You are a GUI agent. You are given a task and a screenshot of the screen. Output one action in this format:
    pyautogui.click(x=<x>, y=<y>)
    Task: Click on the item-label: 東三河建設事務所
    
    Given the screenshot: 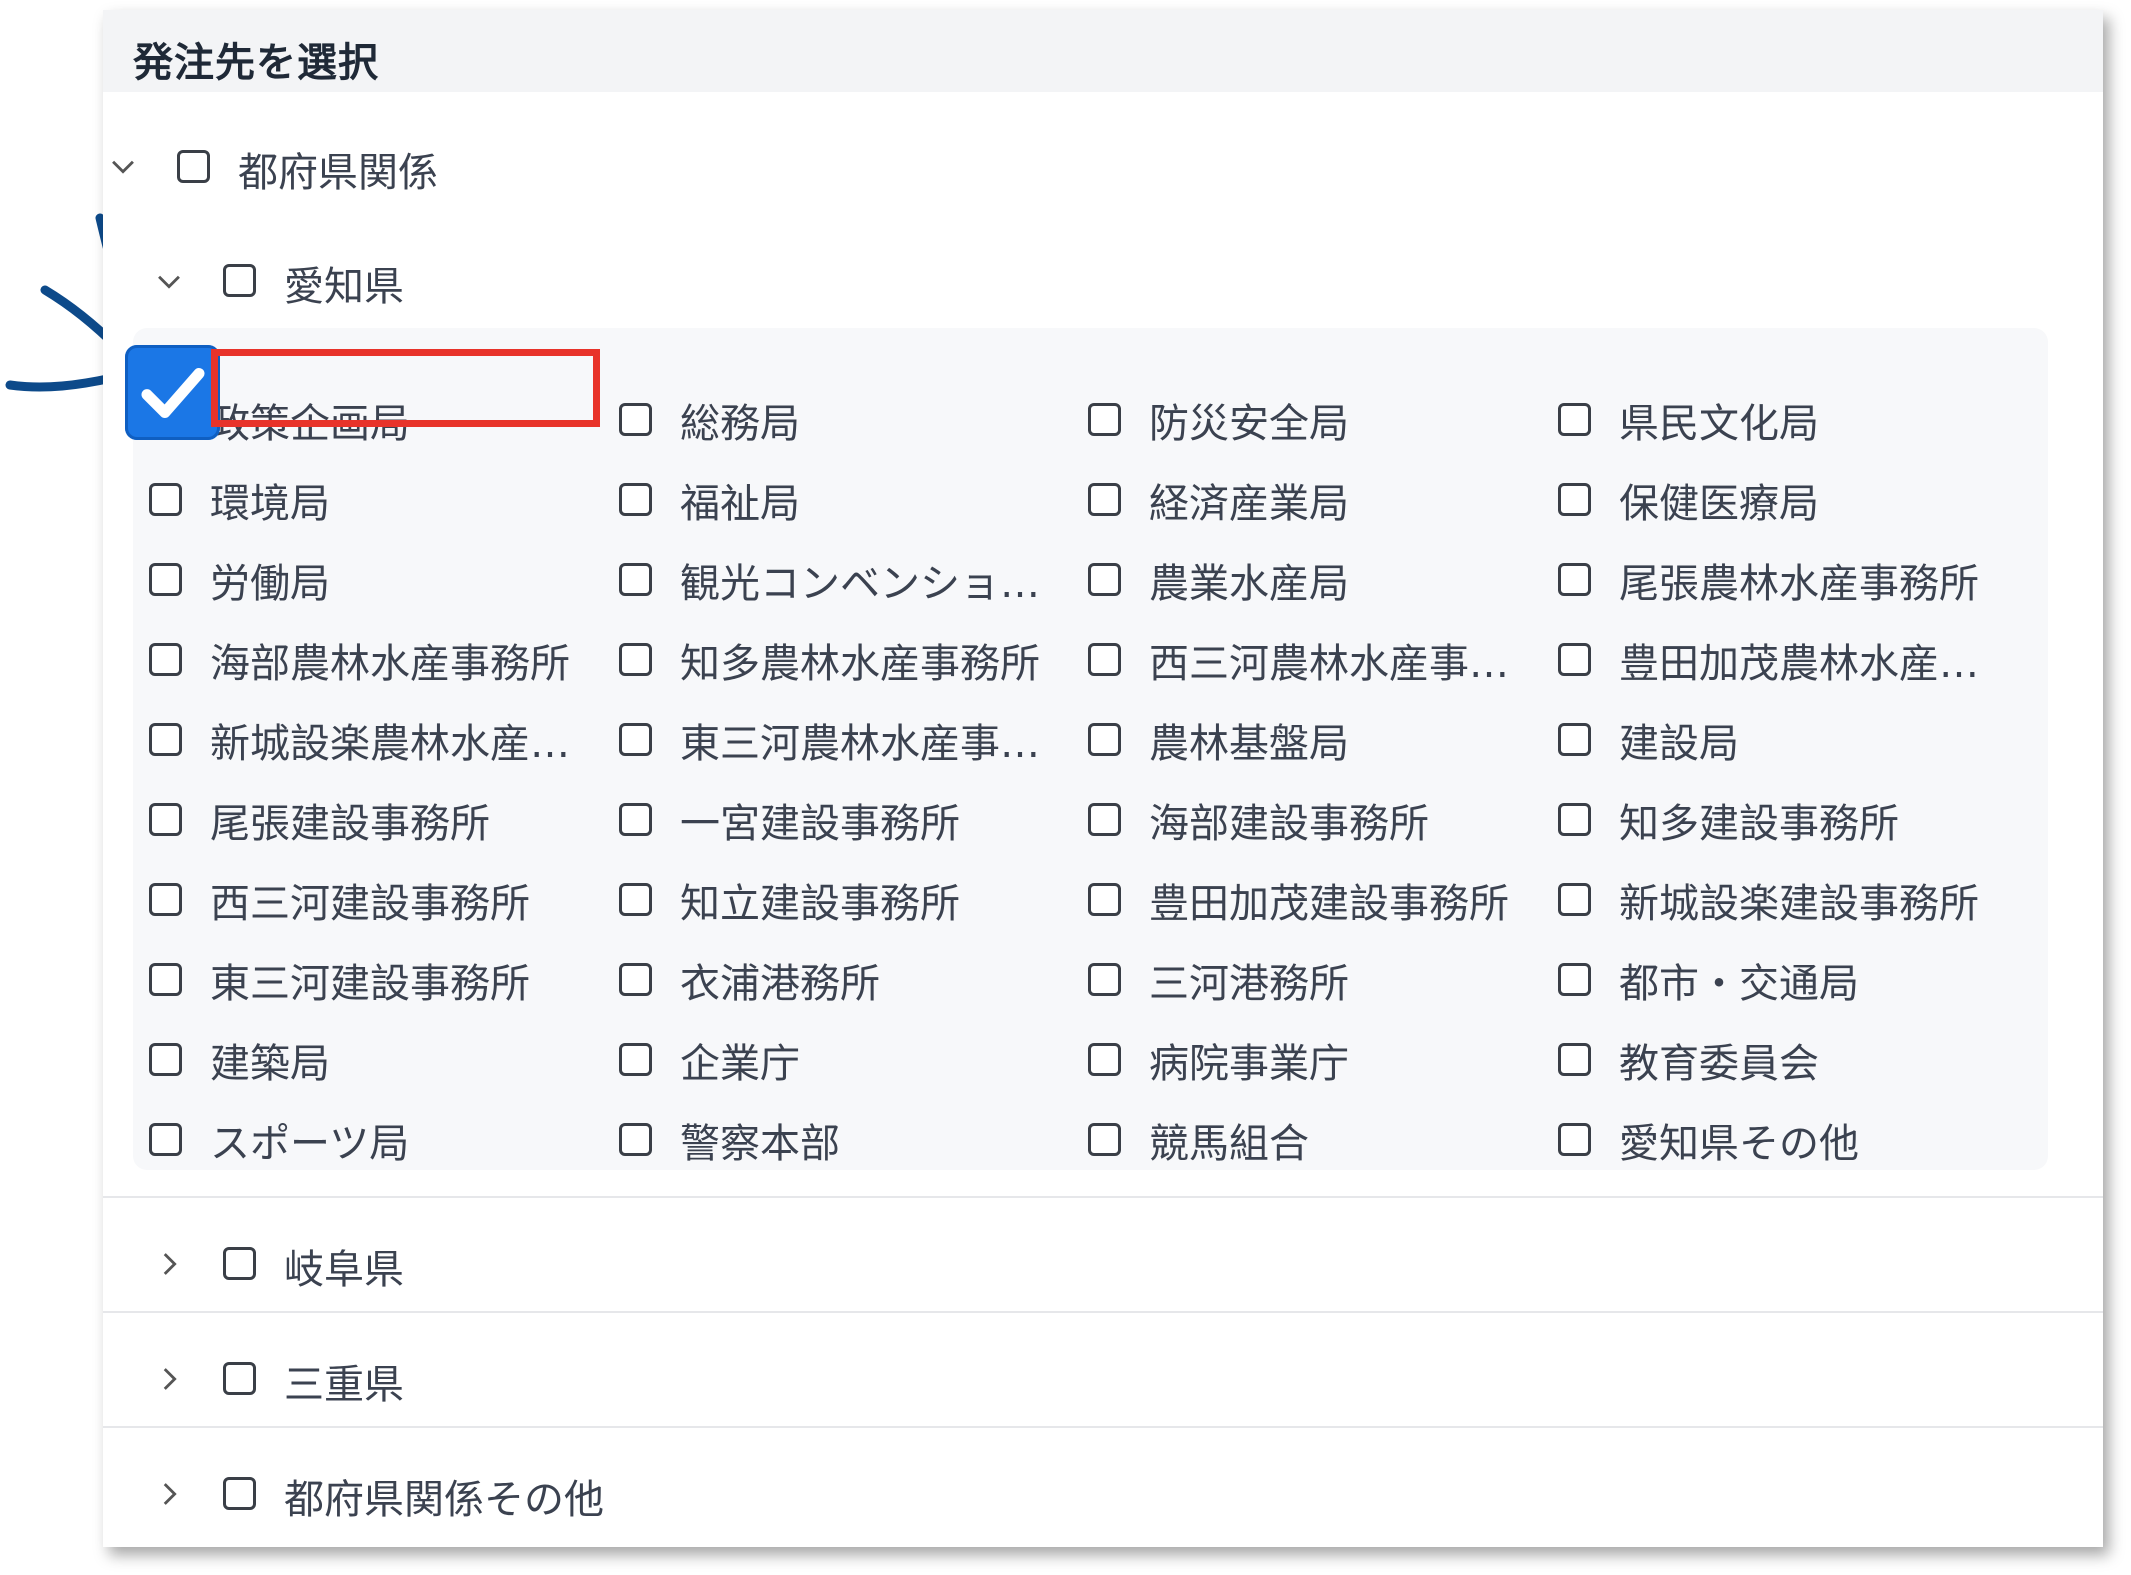 What is the action you would take?
    pyautogui.click(x=370, y=980)
    